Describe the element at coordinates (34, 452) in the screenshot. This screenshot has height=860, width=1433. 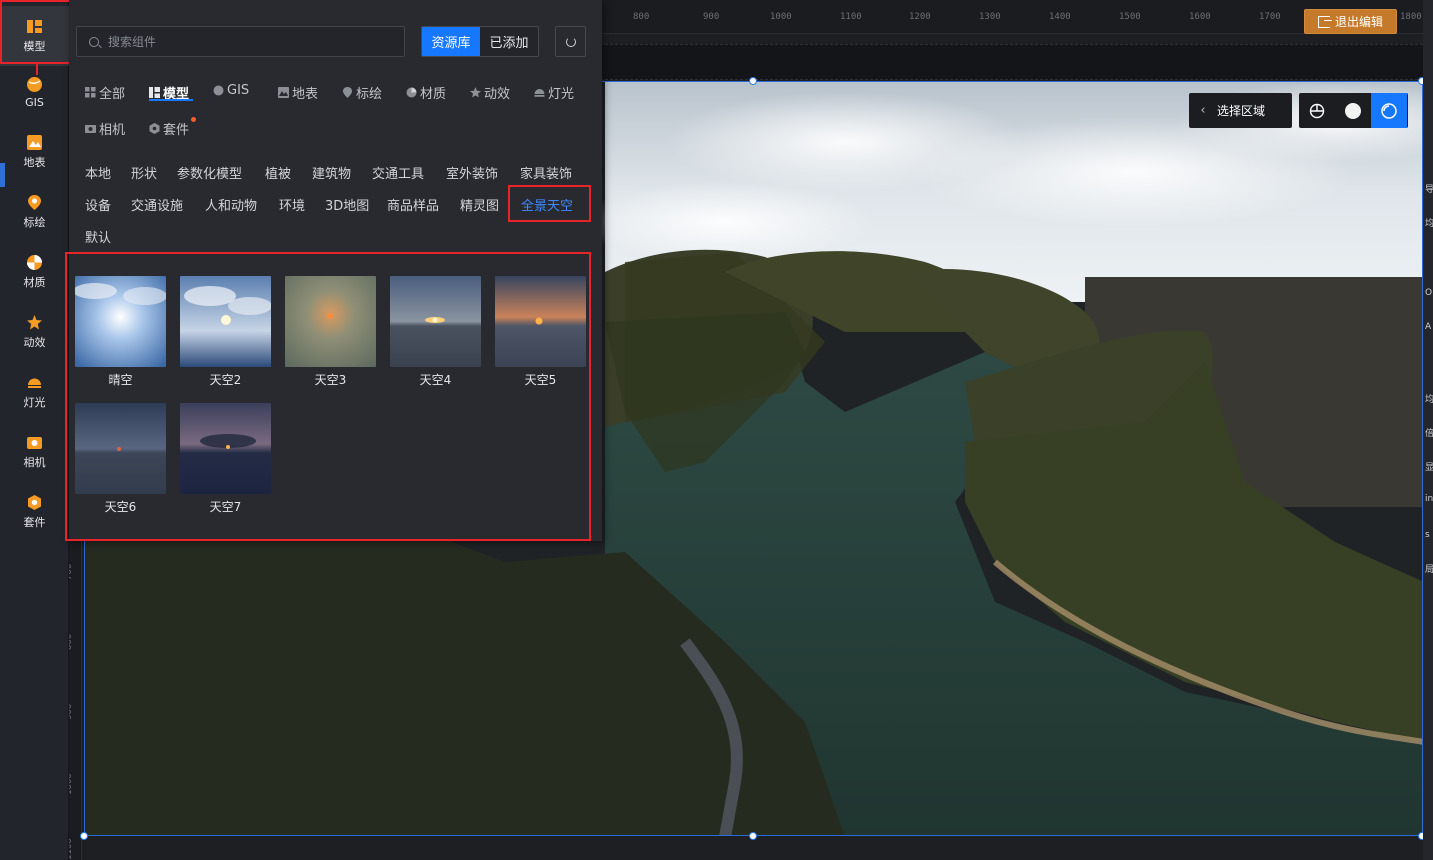
I see `rail-item-camera: 相机` at that location.